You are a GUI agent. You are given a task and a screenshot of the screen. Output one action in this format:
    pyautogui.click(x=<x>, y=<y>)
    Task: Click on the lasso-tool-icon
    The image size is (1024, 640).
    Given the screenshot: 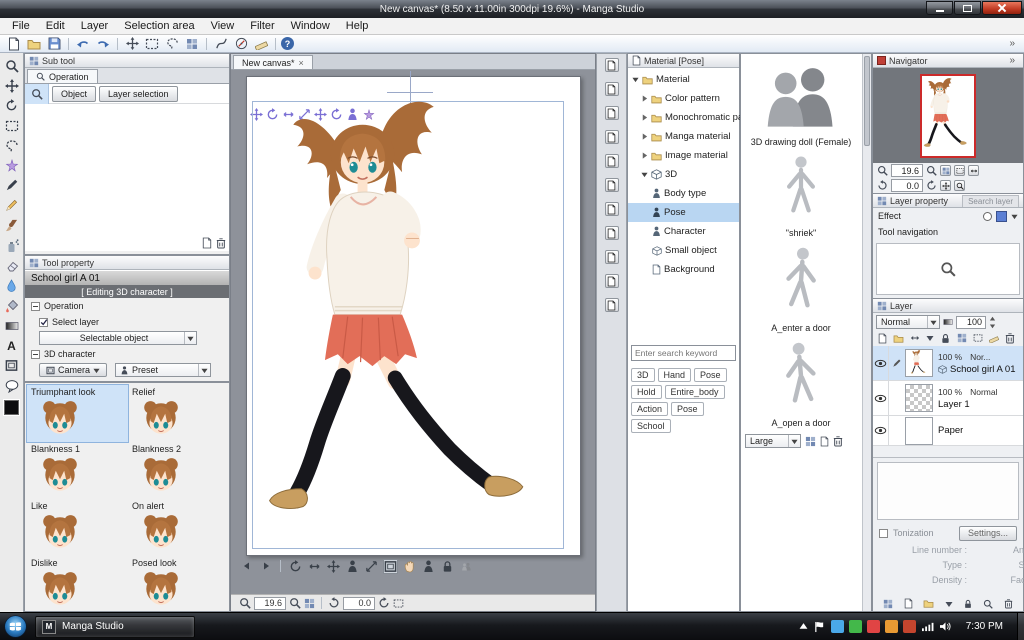 What is the action you would take?
    pyautogui.click(x=12, y=145)
    